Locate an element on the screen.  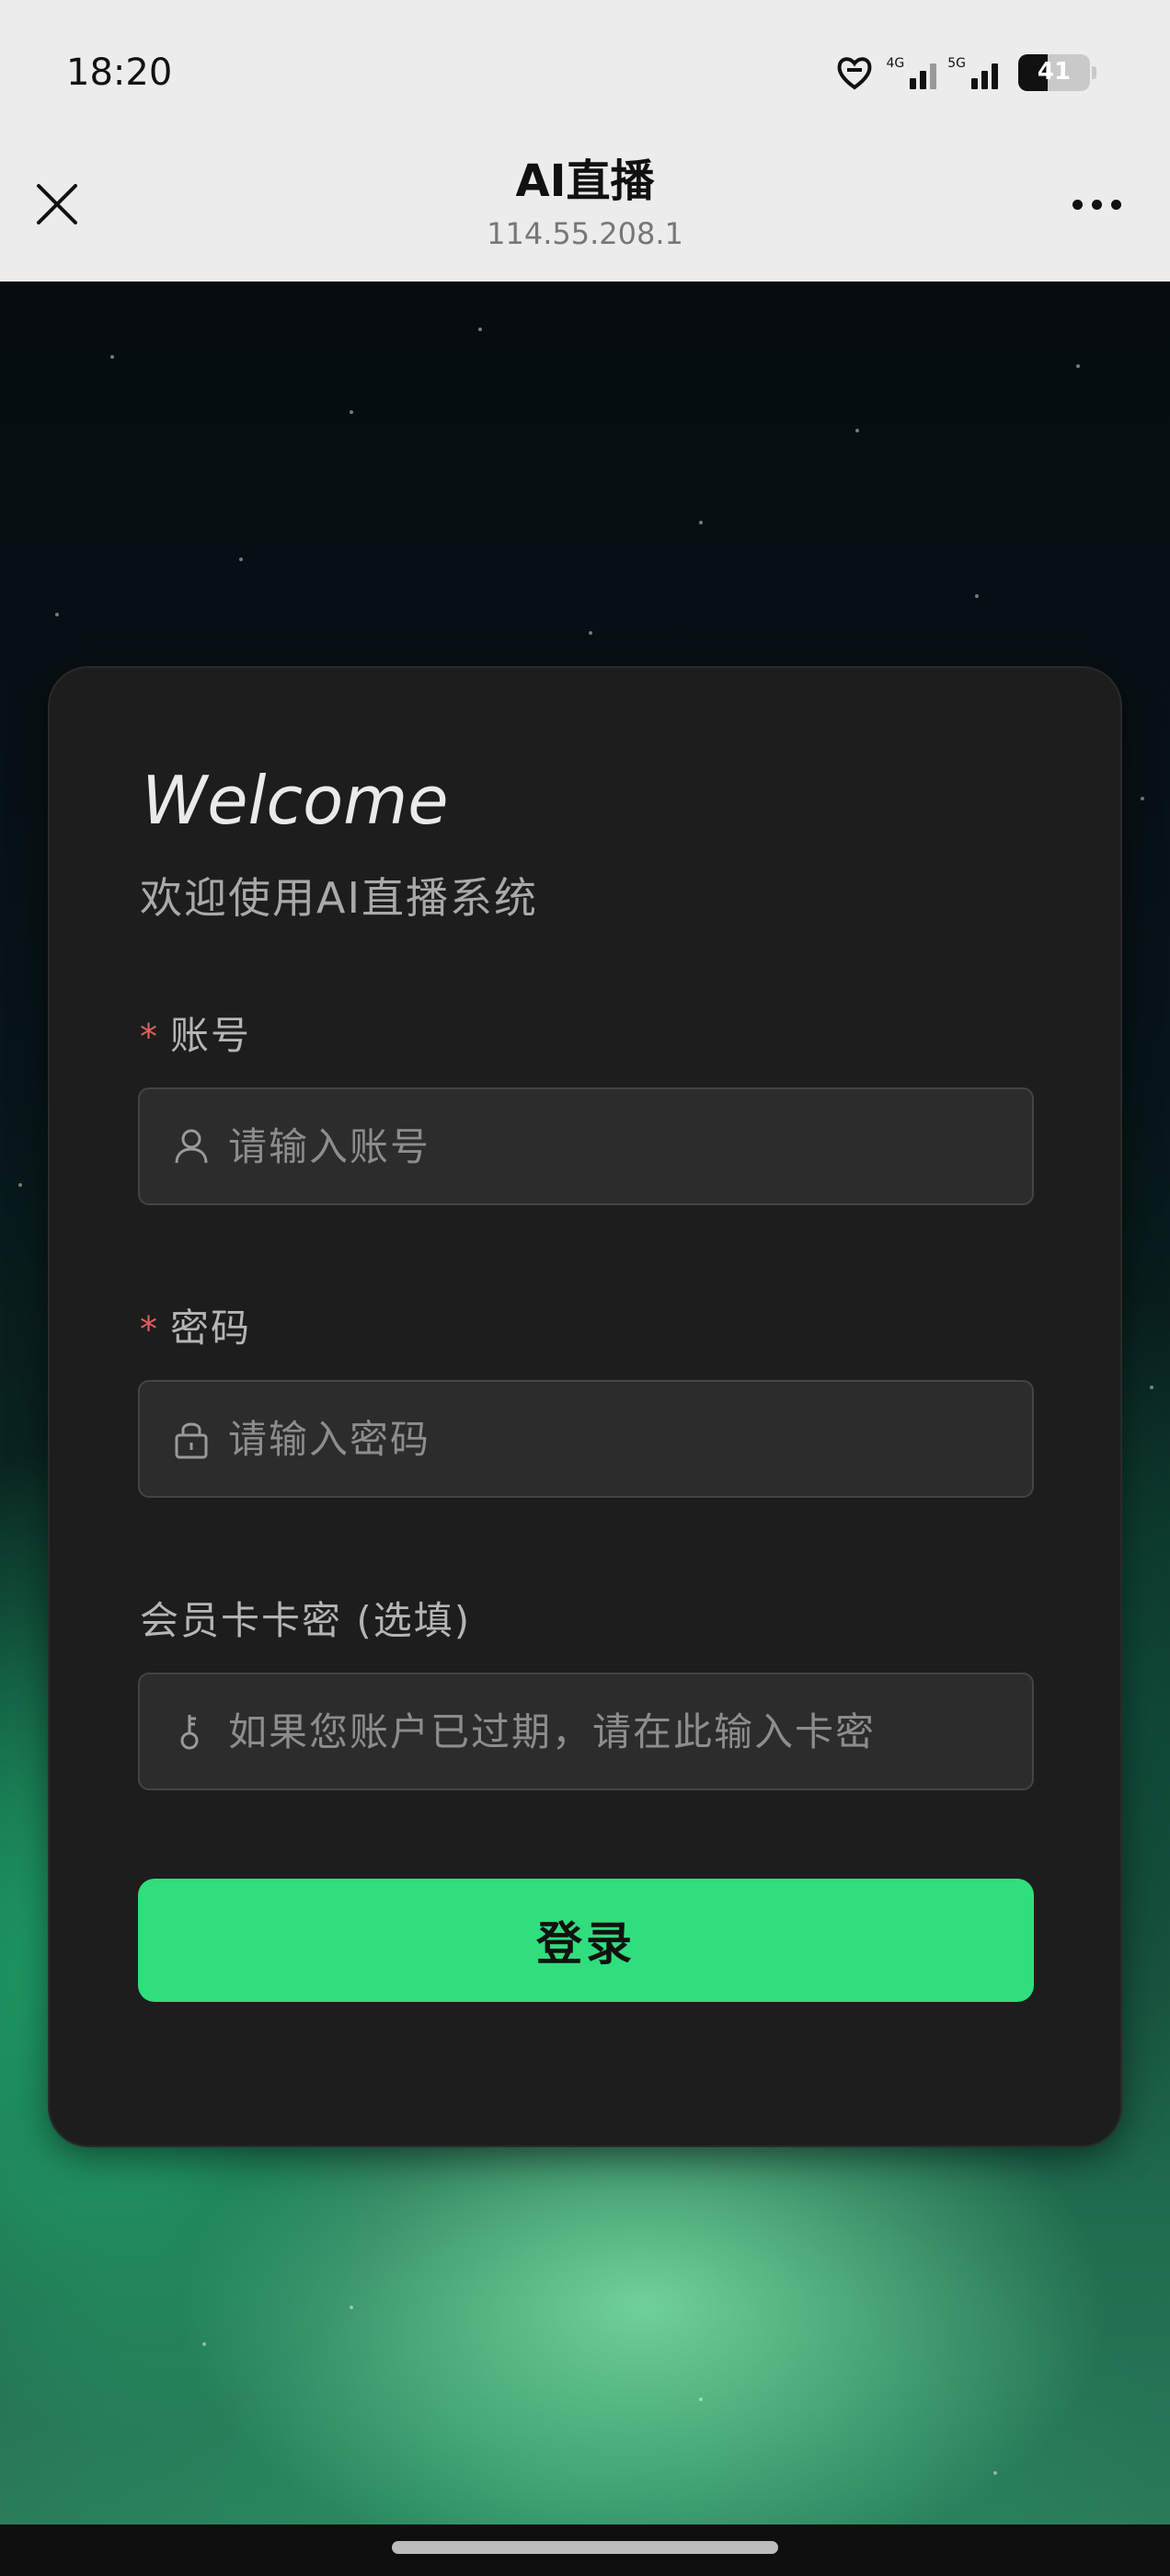
page-url: 114.55.208.1 is located at coordinates (585, 233).